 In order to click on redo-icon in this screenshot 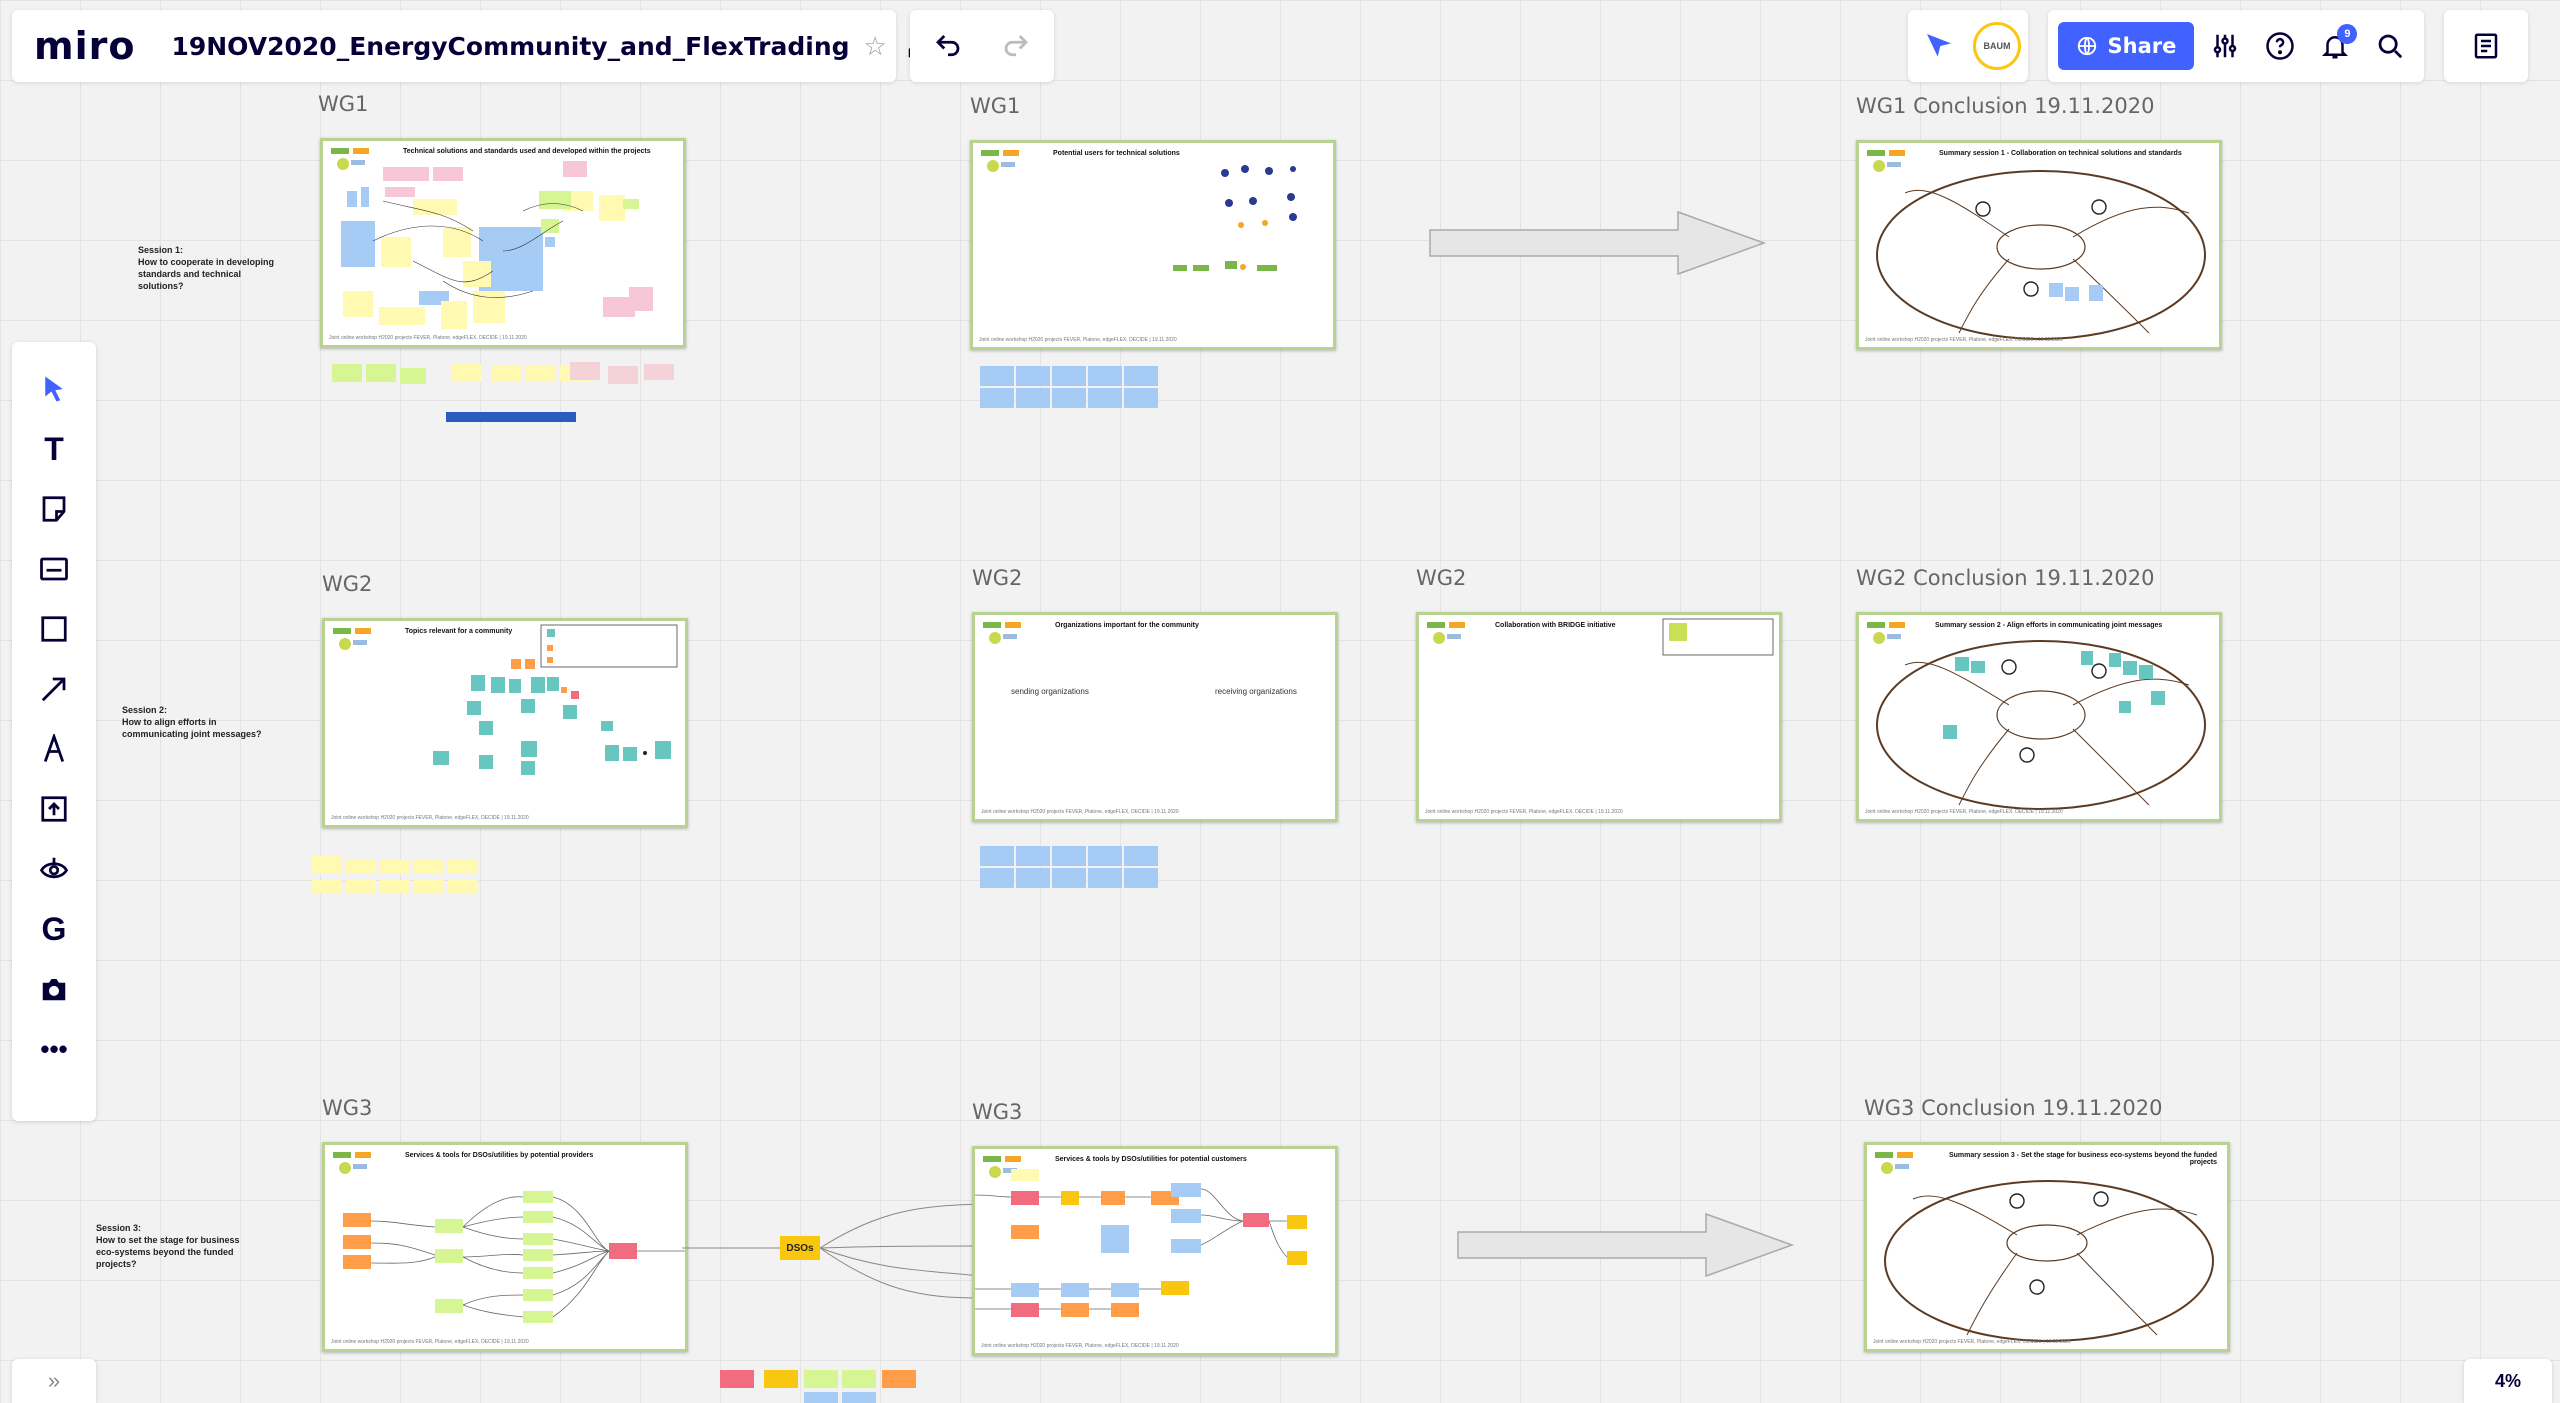, I will do `click(1016, 46)`.